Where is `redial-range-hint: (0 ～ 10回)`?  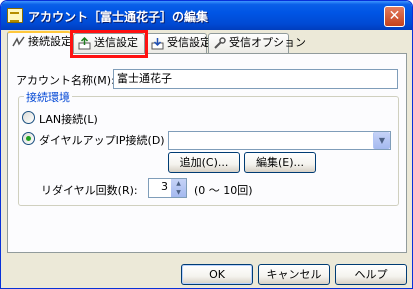 redial-range-hint: (0 ～ 10回) is located at coordinates (223, 190).